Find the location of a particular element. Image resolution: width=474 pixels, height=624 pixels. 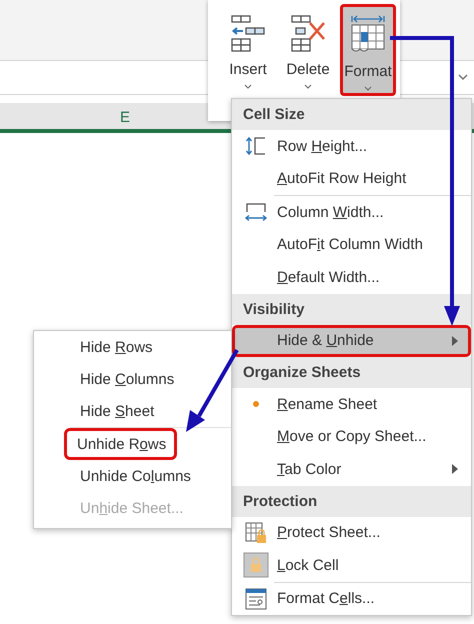

submenu-item: Unhide Rows is located at coordinates (121, 444).